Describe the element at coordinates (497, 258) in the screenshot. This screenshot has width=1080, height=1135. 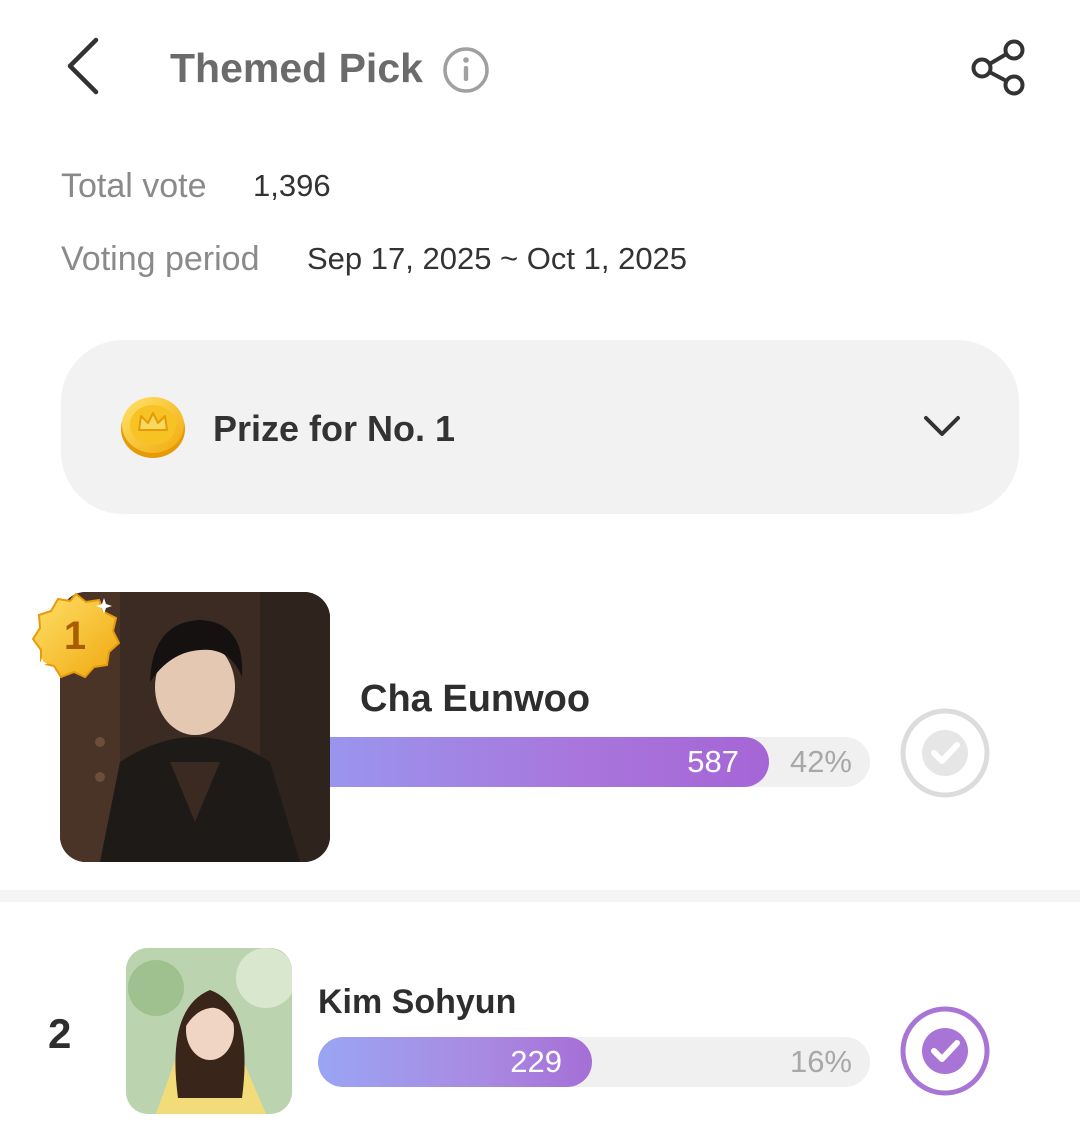
I see `voting-period-value: Sep 17, 2025 ~ Oct 1, 2025` at that location.